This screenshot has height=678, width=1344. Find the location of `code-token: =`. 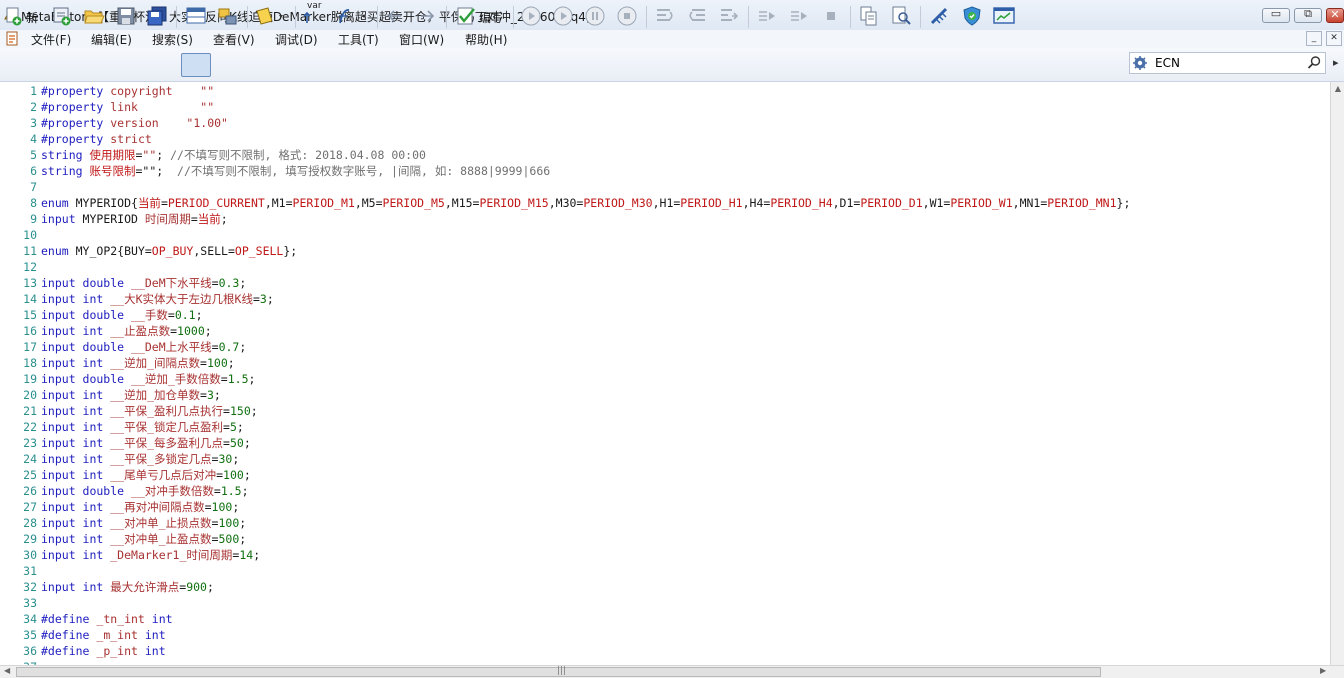

code-token: = is located at coordinates (217, 491).